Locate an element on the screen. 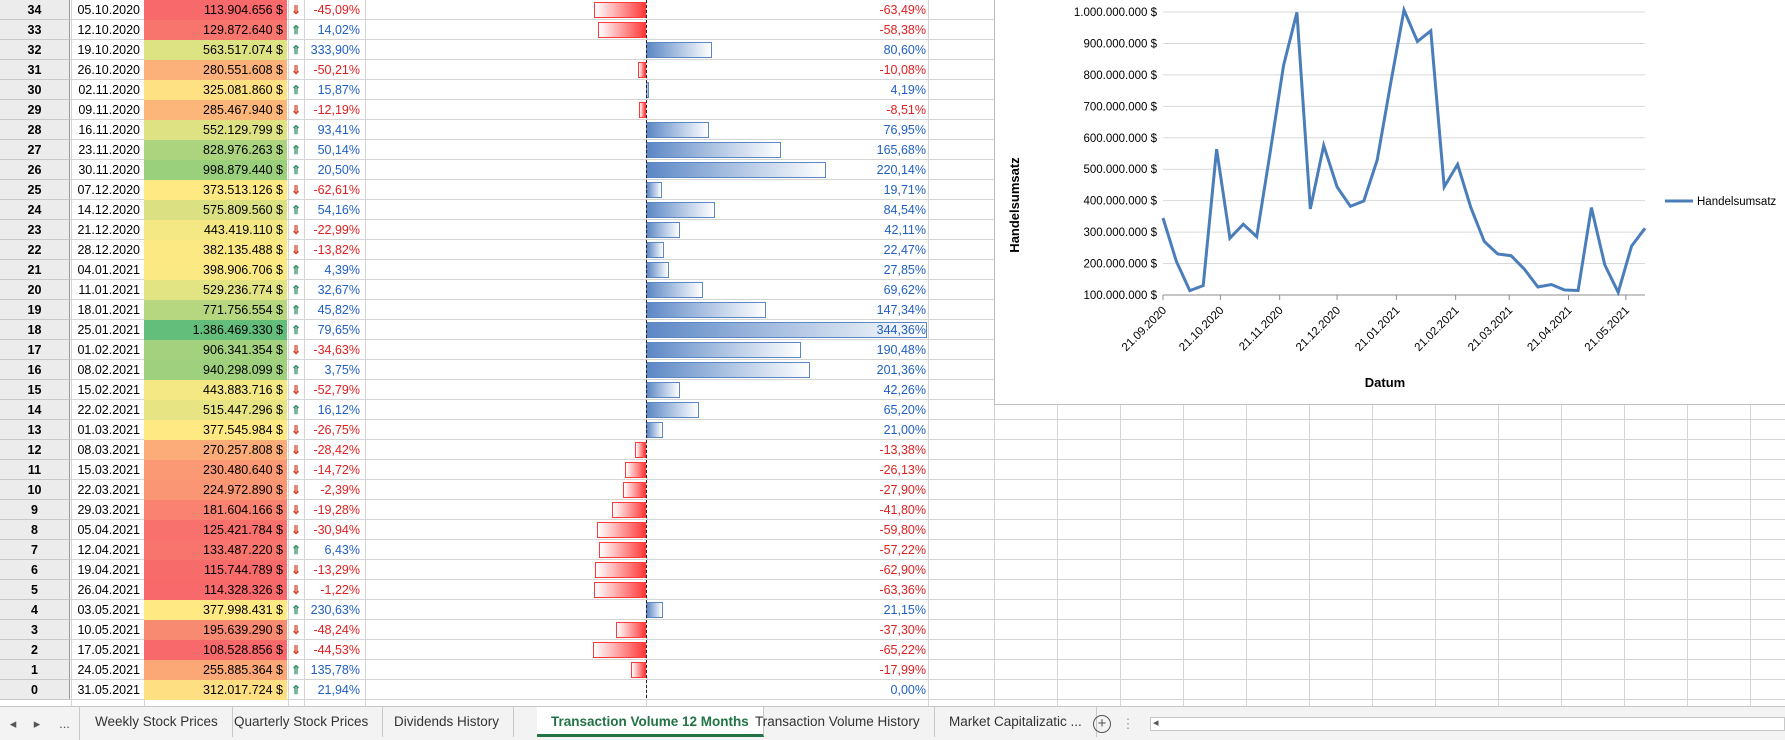  table-row: 10 22.03.2021 224.972.890 $ ⇓ -2,39% -27,90% is located at coordinates (465, 490).